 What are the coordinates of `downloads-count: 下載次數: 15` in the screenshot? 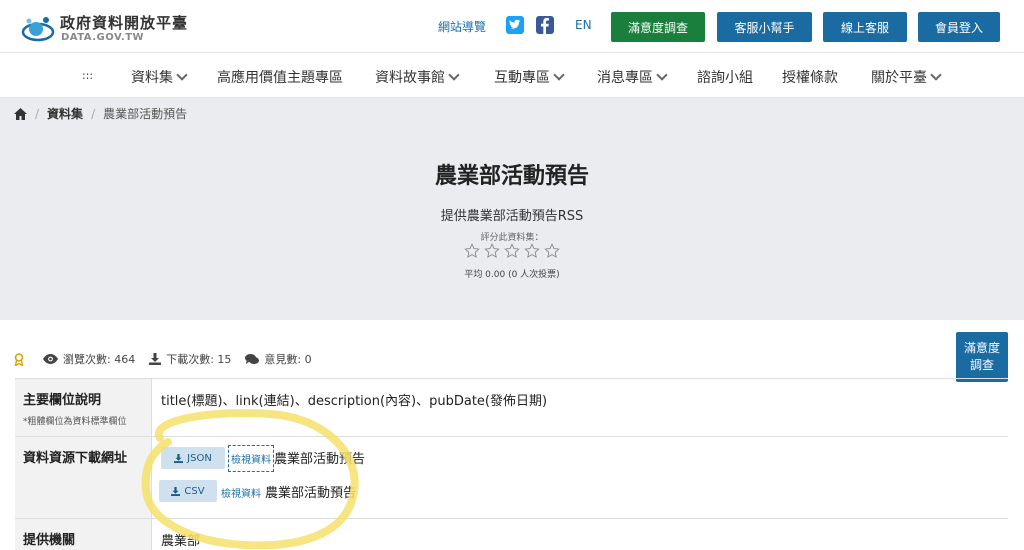 It's located at (190, 359).